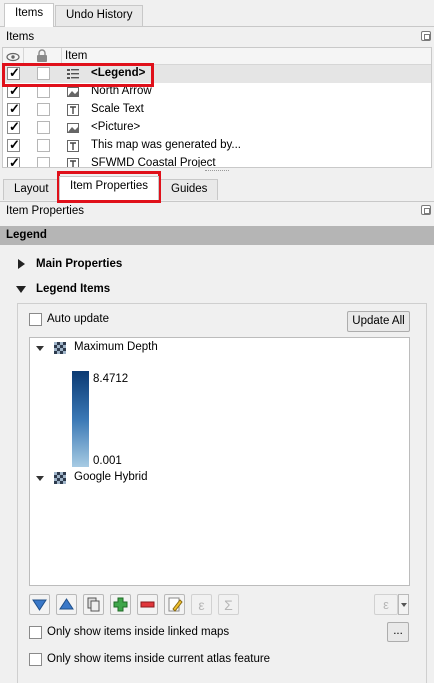  I want to click on item-label: SFWMD Coastal Project, so click(153, 162).